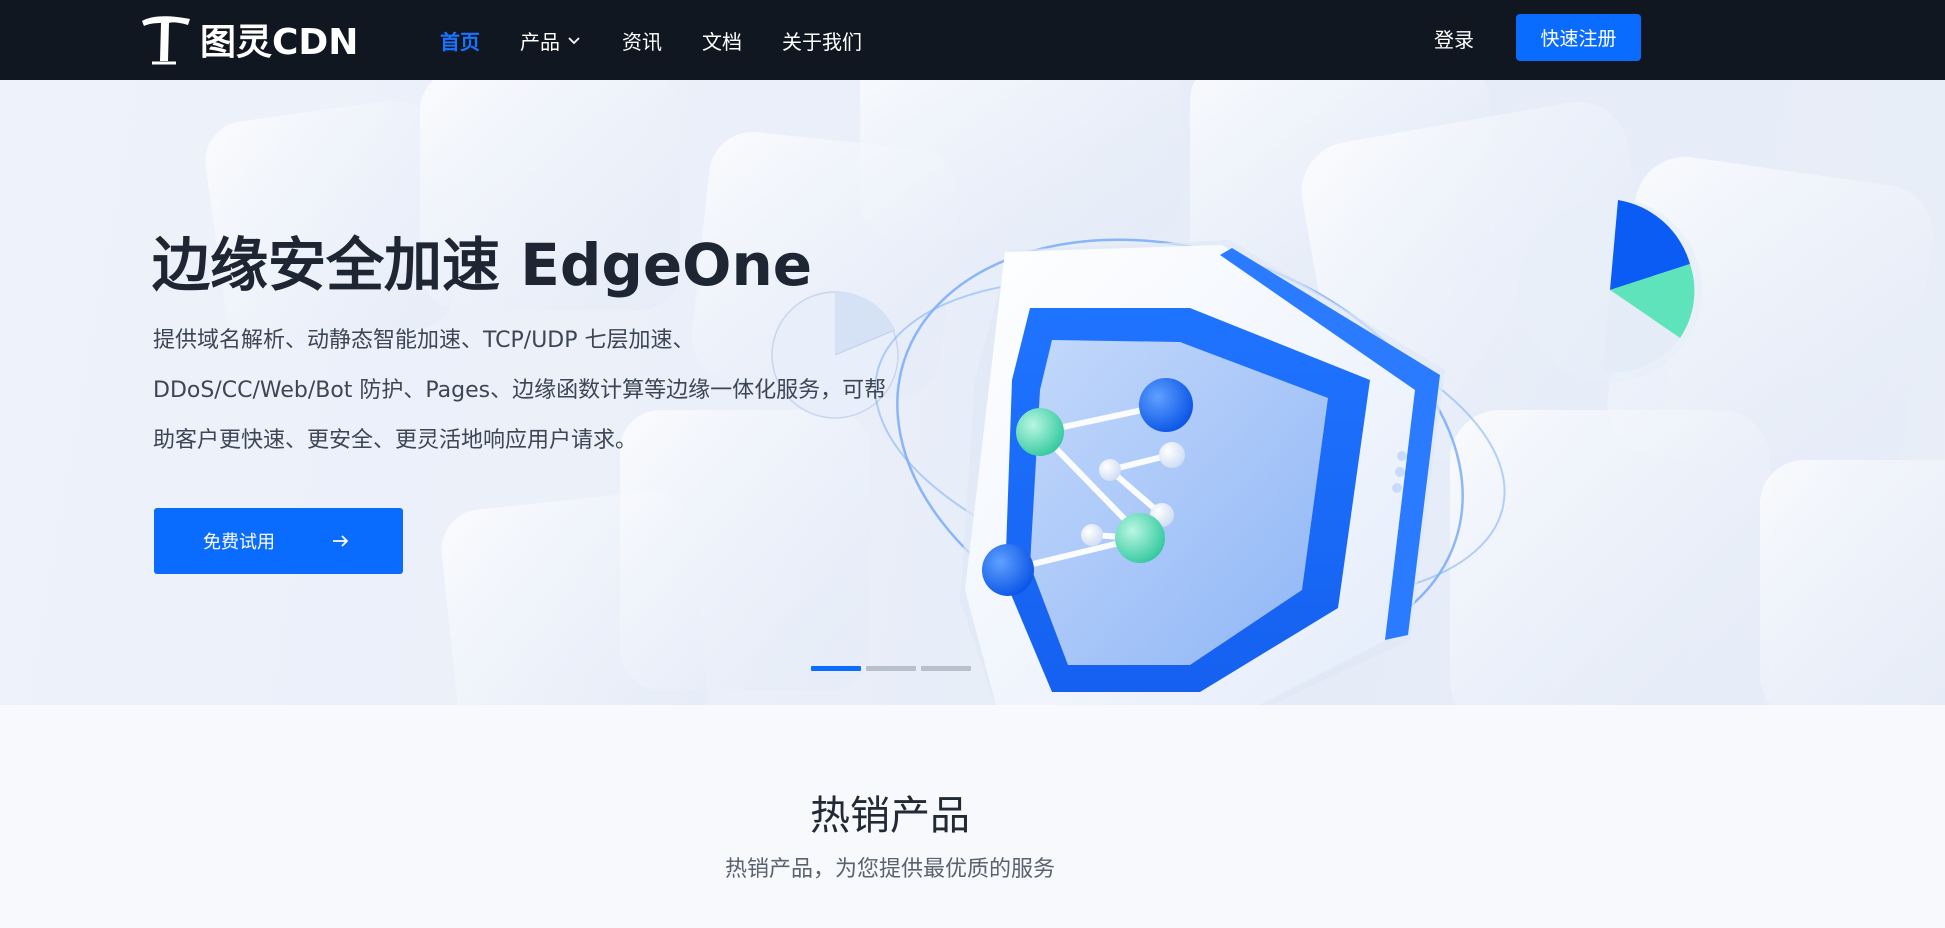 The height and width of the screenshot is (928, 1945). I want to click on free-trial-label: 免费试用, so click(239, 542).